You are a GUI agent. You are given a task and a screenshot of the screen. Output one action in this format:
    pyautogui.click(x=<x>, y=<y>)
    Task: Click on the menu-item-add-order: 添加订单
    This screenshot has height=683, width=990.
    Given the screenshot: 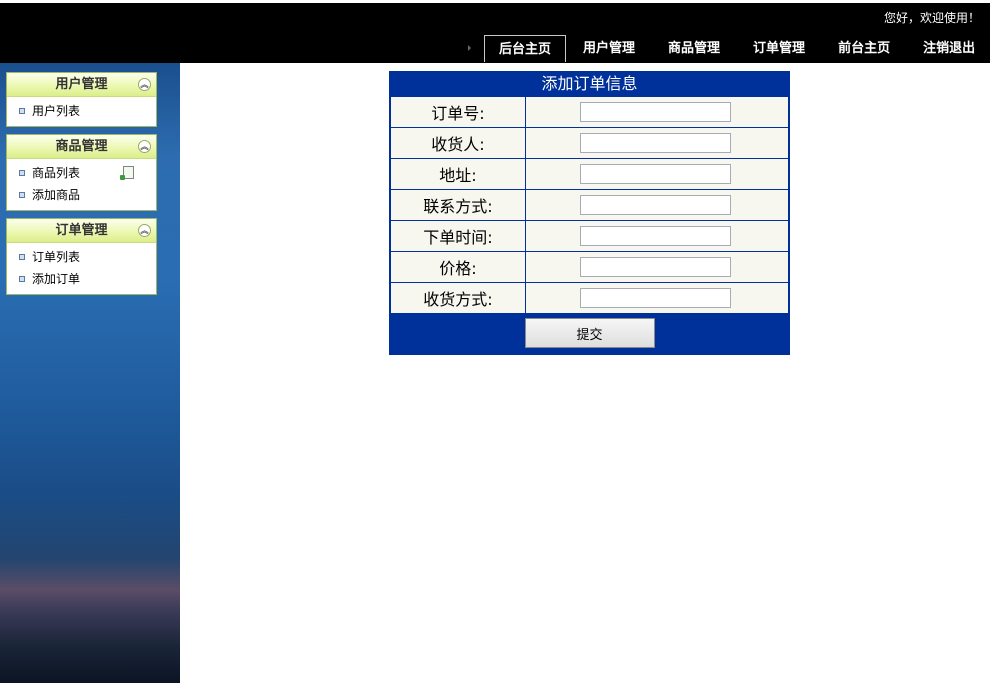 What is the action you would take?
    pyautogui.click(x=81, y=279)
    